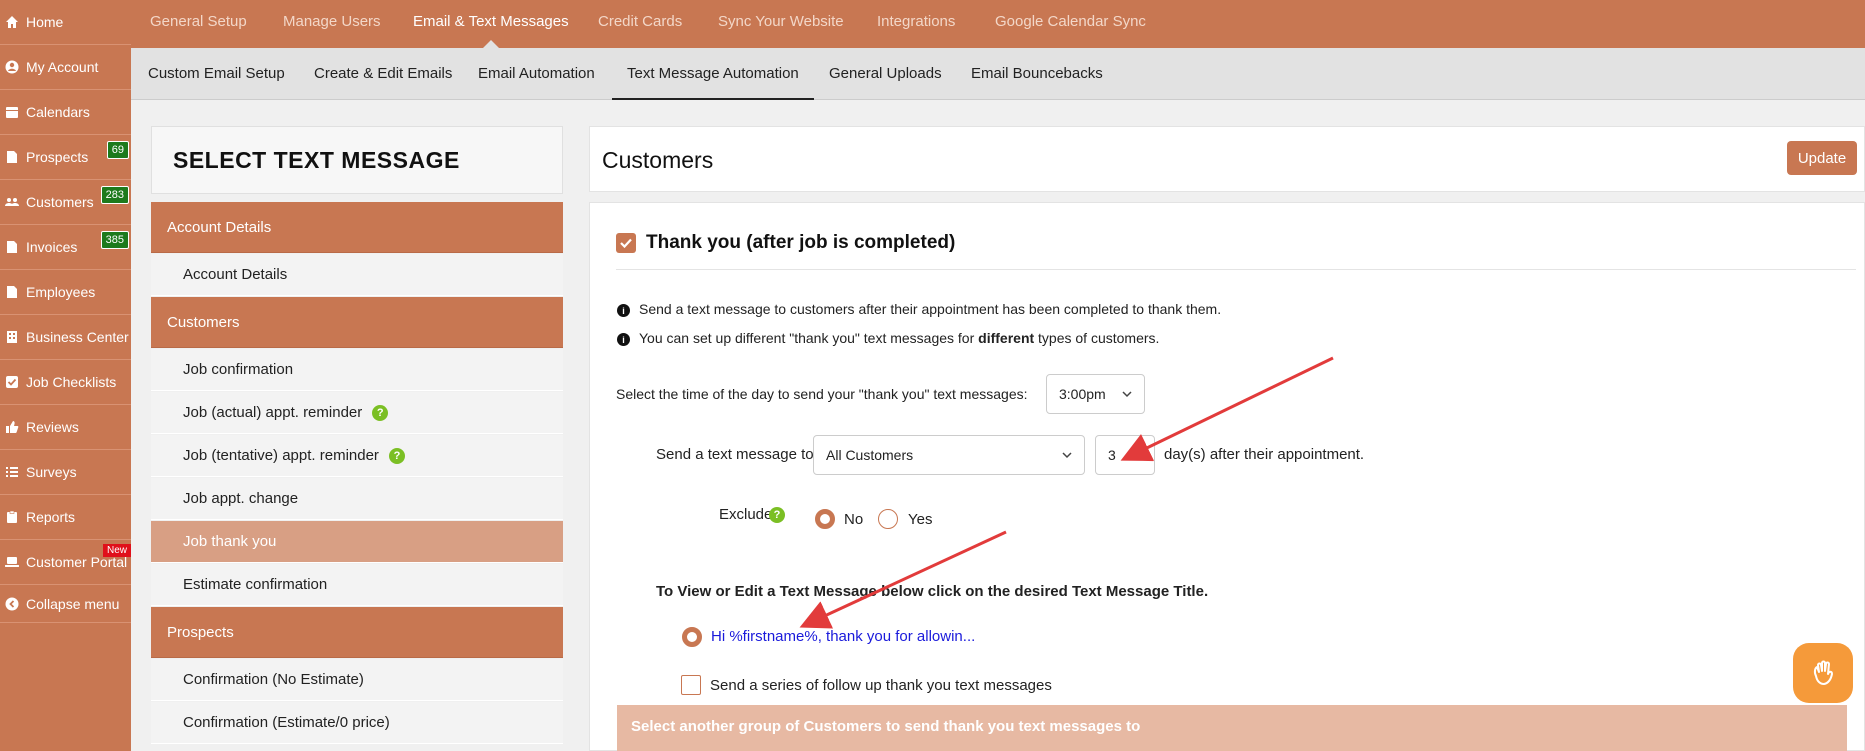 This screenshot has width=1865, height=751. Describe the element at coordinates (52, 427) in the screenshot. I see `sidebar-item-label: Reviews` at that location.